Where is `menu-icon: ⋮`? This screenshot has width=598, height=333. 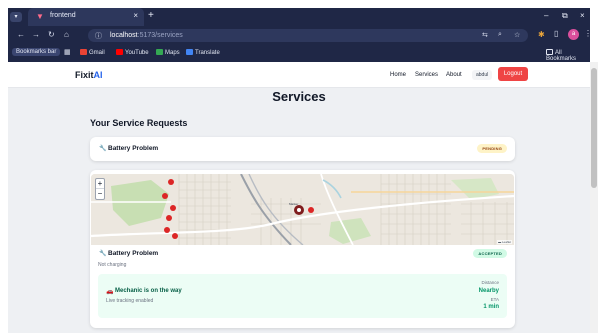 menu-icon: ⋮ is located at coordinates (588, 33).